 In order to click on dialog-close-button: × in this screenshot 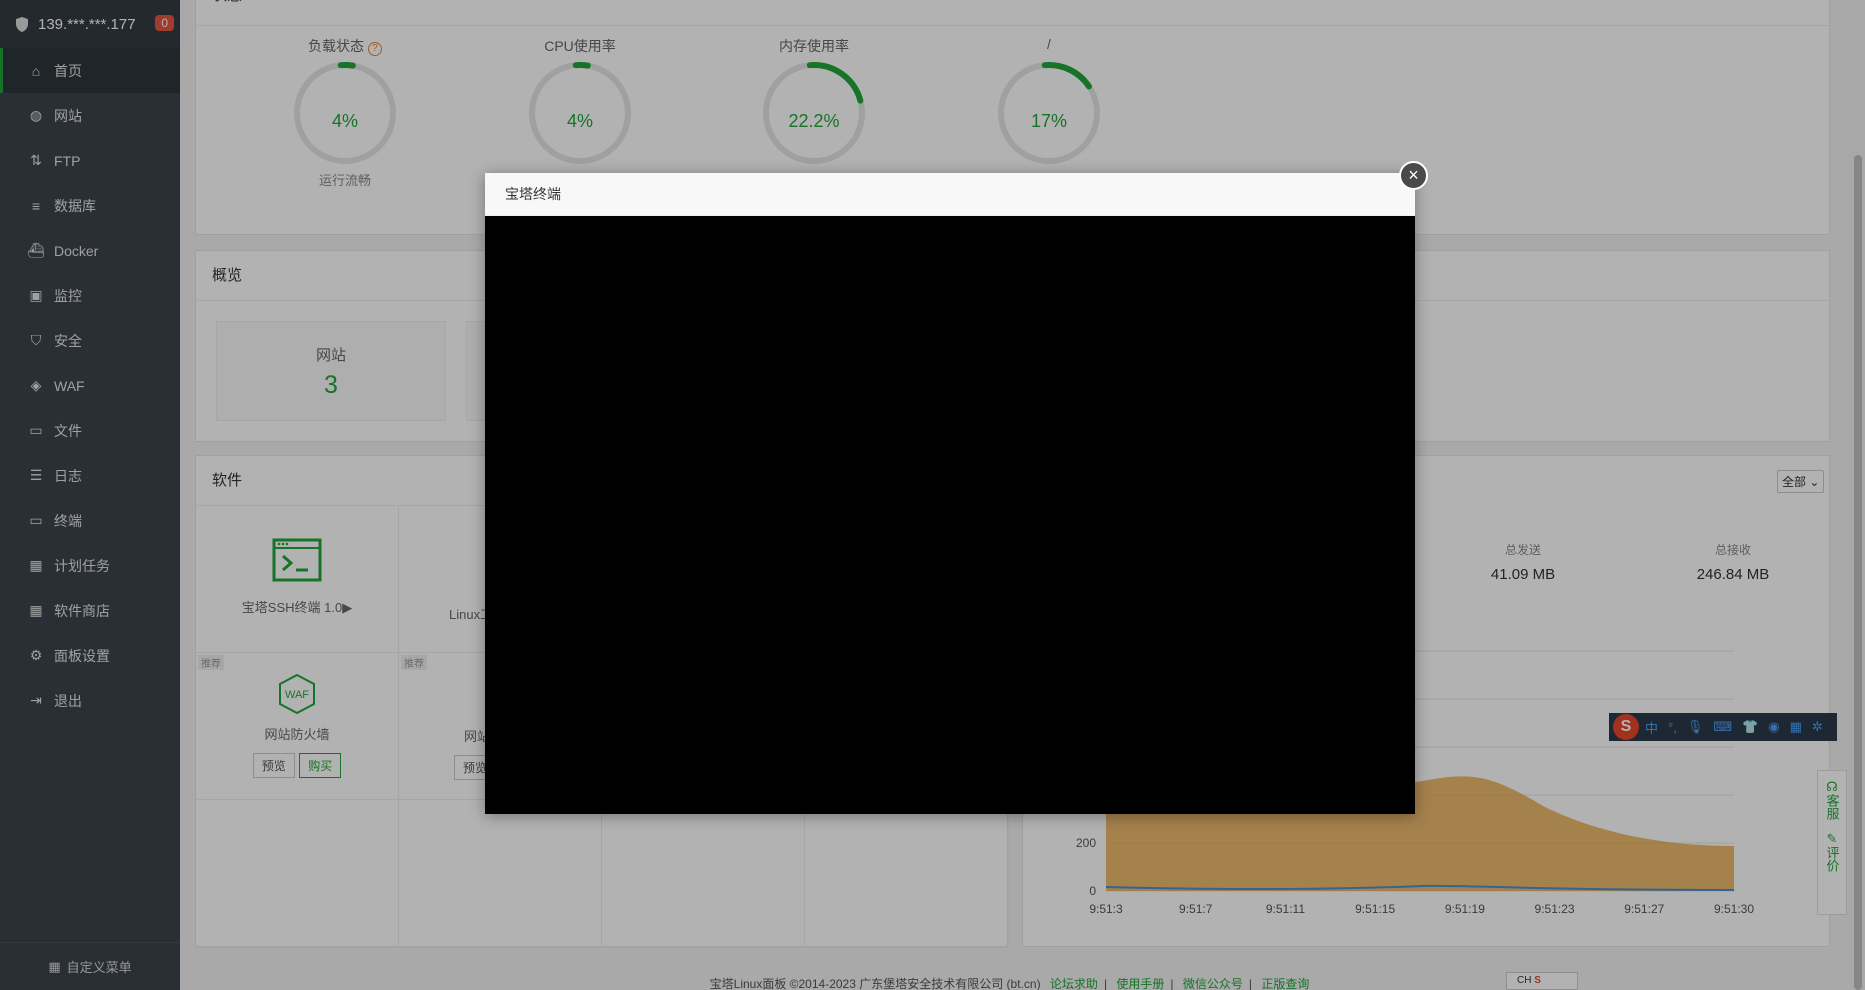, I will do `click(1413, 175)`.